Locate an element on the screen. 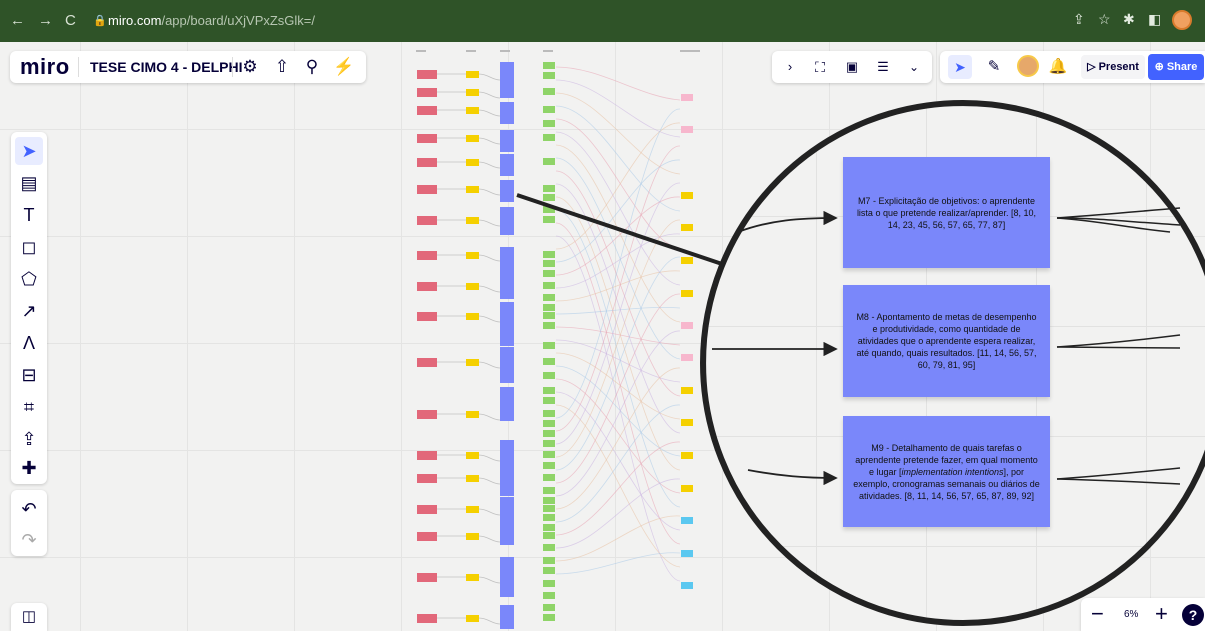 The width and height of the screenshot is (1205, 631). select-tool-icon: ➤ is located at coordinates (29, 151).